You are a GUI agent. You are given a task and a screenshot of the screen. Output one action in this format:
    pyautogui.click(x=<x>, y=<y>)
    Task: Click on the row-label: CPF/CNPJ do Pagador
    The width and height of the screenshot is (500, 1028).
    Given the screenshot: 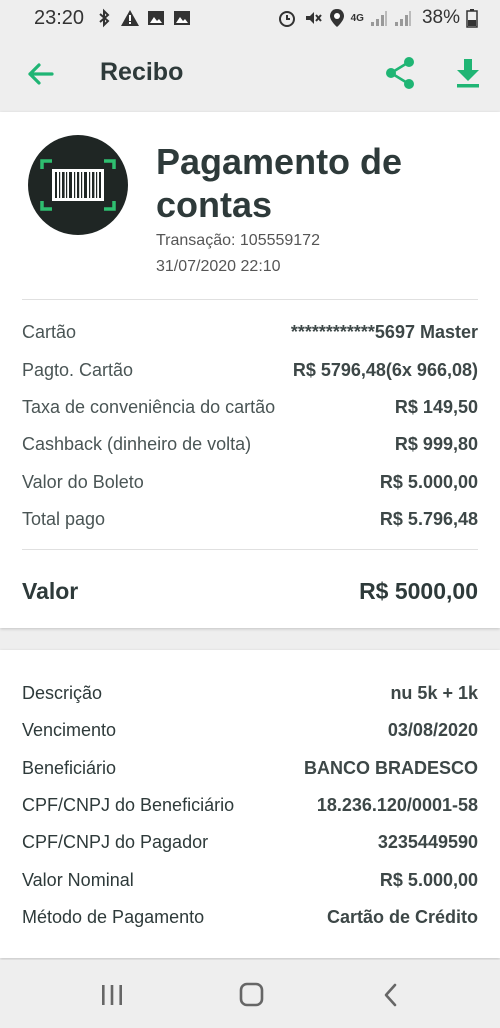 What is the action you would take?
    pyautogui.click(x=115, y=841)
    